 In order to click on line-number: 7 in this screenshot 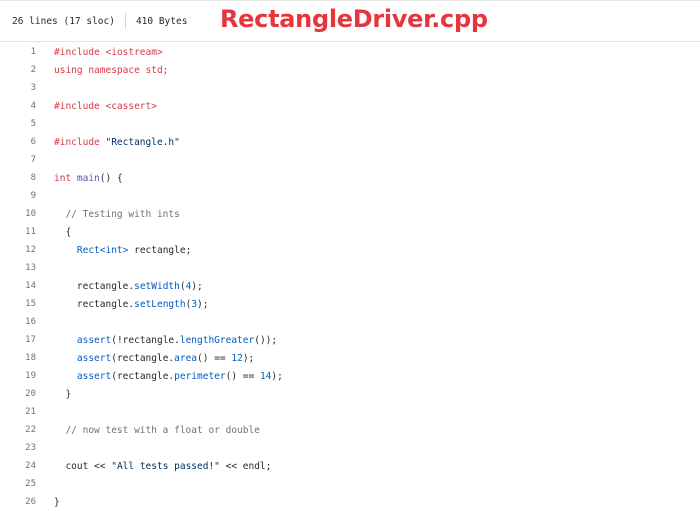, I will do `click(18, 160)`.